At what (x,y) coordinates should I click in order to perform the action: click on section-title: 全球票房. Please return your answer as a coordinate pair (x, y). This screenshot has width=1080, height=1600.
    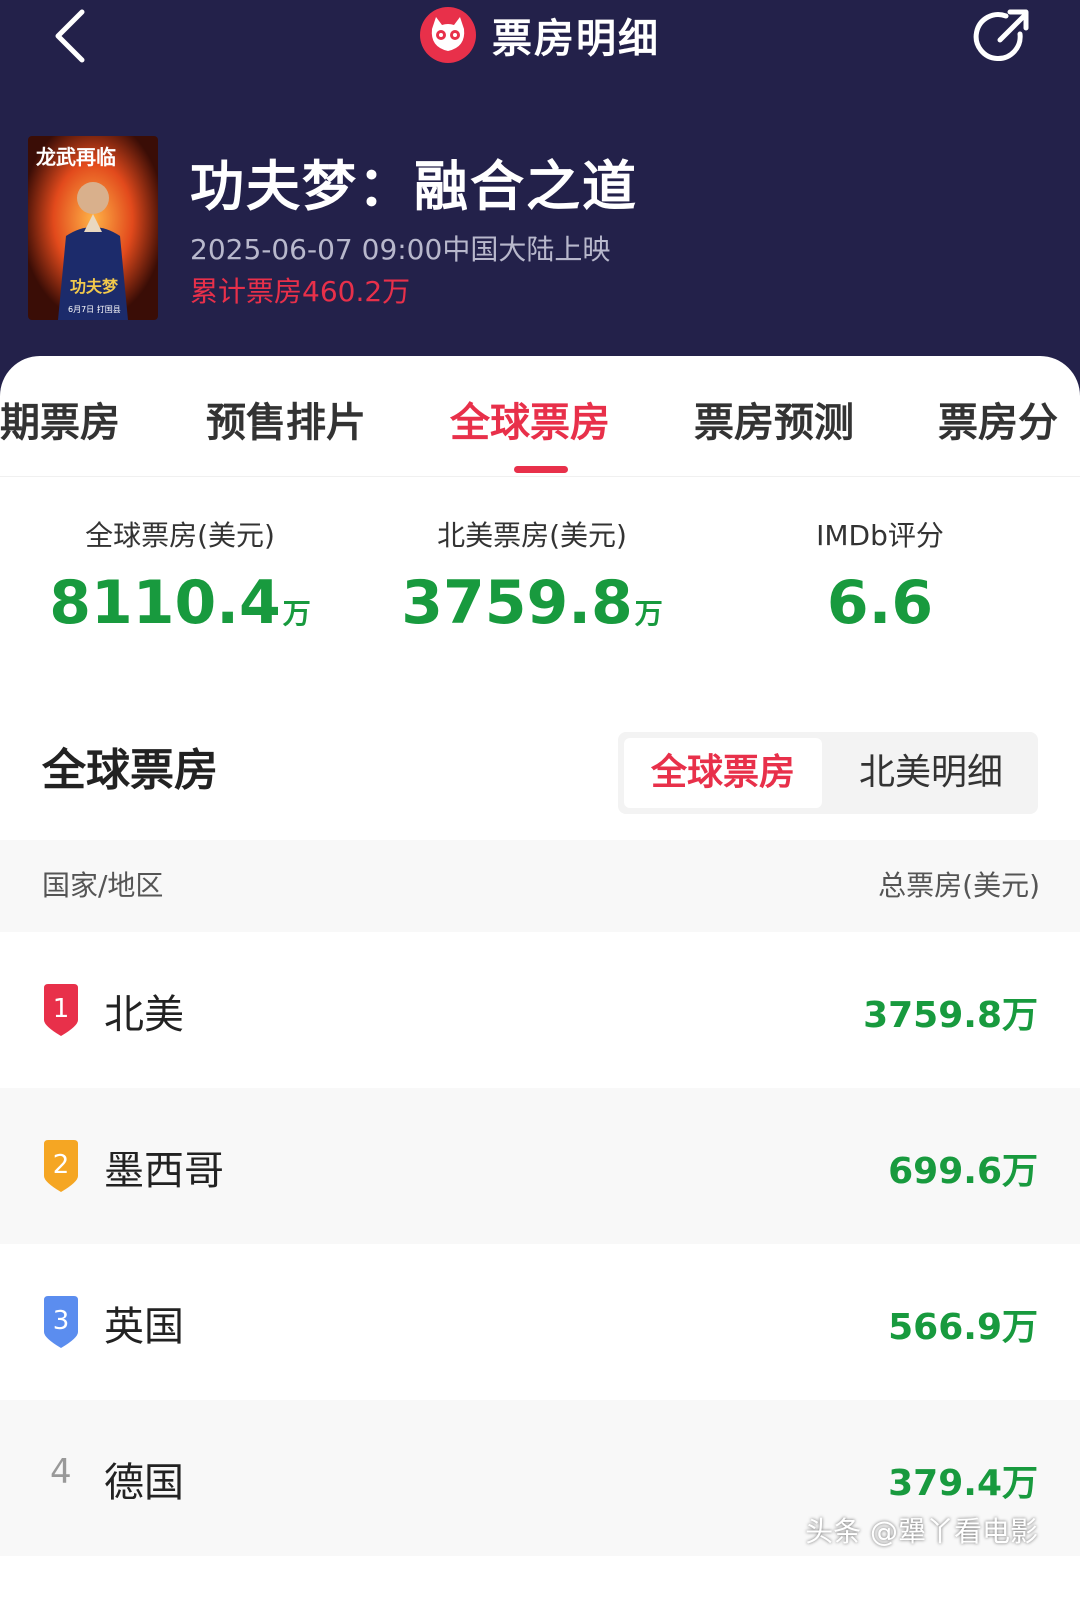
    Looking at the image, I should click on (130, 770).